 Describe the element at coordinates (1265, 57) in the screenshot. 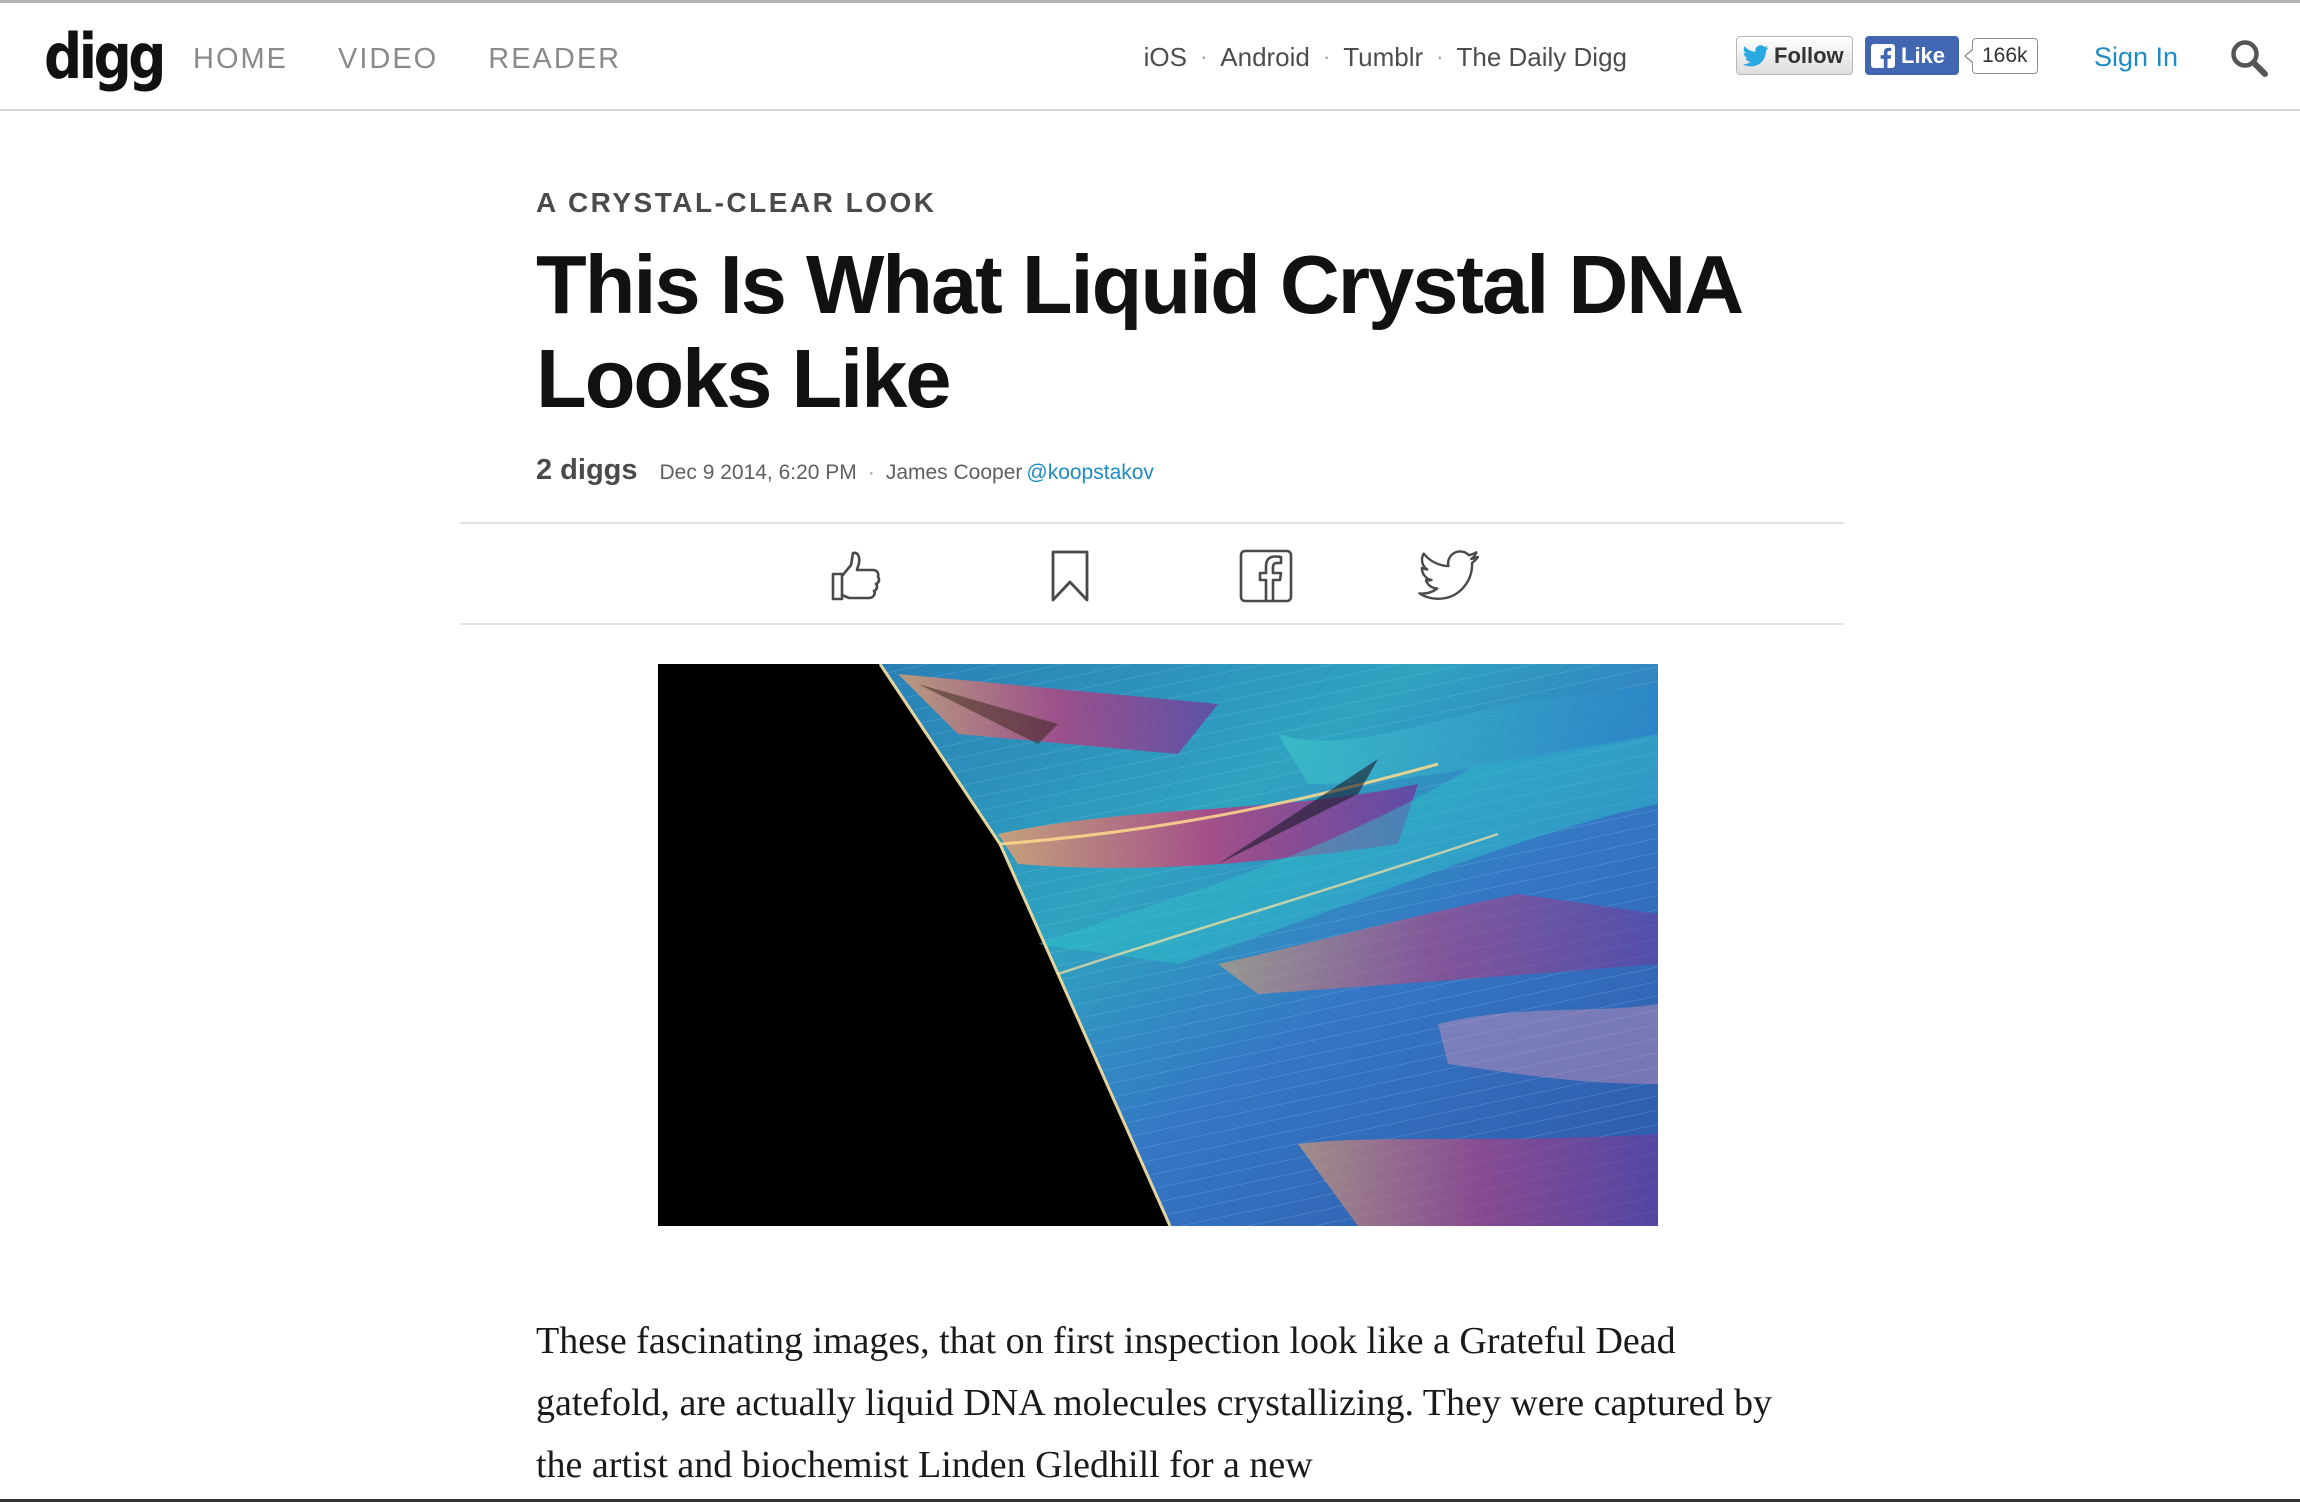

I see `android-link: Android` at that location.